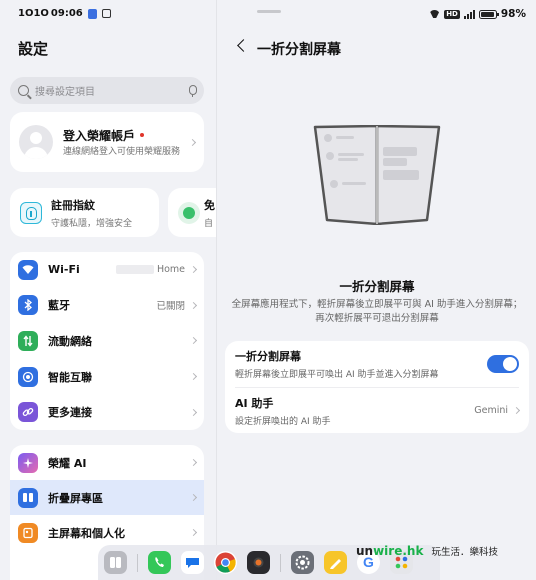  Describe the element at coordinates (209, 223) in the screenshot. I see `quick-card-2-subtitle: 自` at that location.